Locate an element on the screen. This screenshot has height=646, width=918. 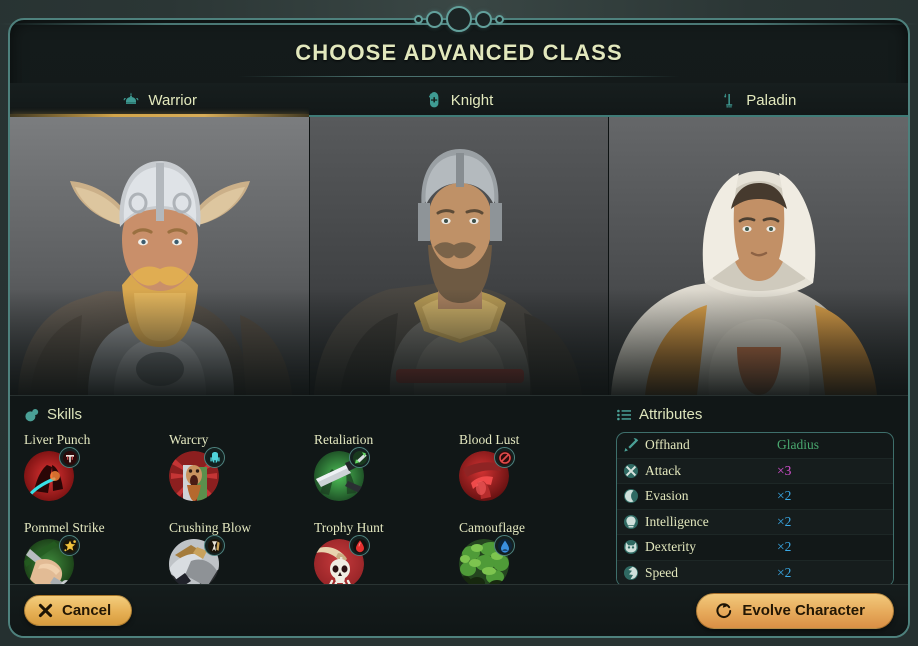
knight-portrait-fade is located at coordinates (459, 256).